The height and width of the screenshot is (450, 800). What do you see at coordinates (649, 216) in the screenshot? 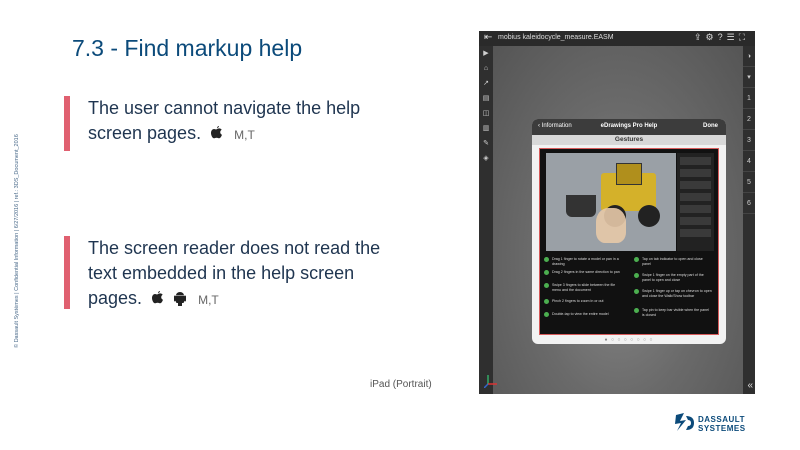
I see `loader-wheel` at bounding box center [649, 216].